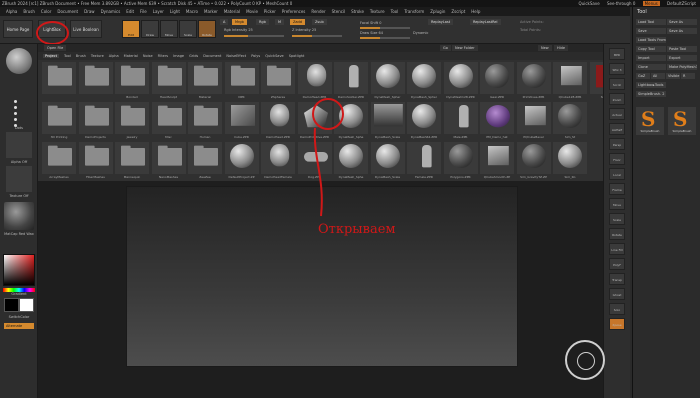  Describe the element at coordinates (163, 56) in the screenshot. I see `lightbox-tab: Filters` at that location.